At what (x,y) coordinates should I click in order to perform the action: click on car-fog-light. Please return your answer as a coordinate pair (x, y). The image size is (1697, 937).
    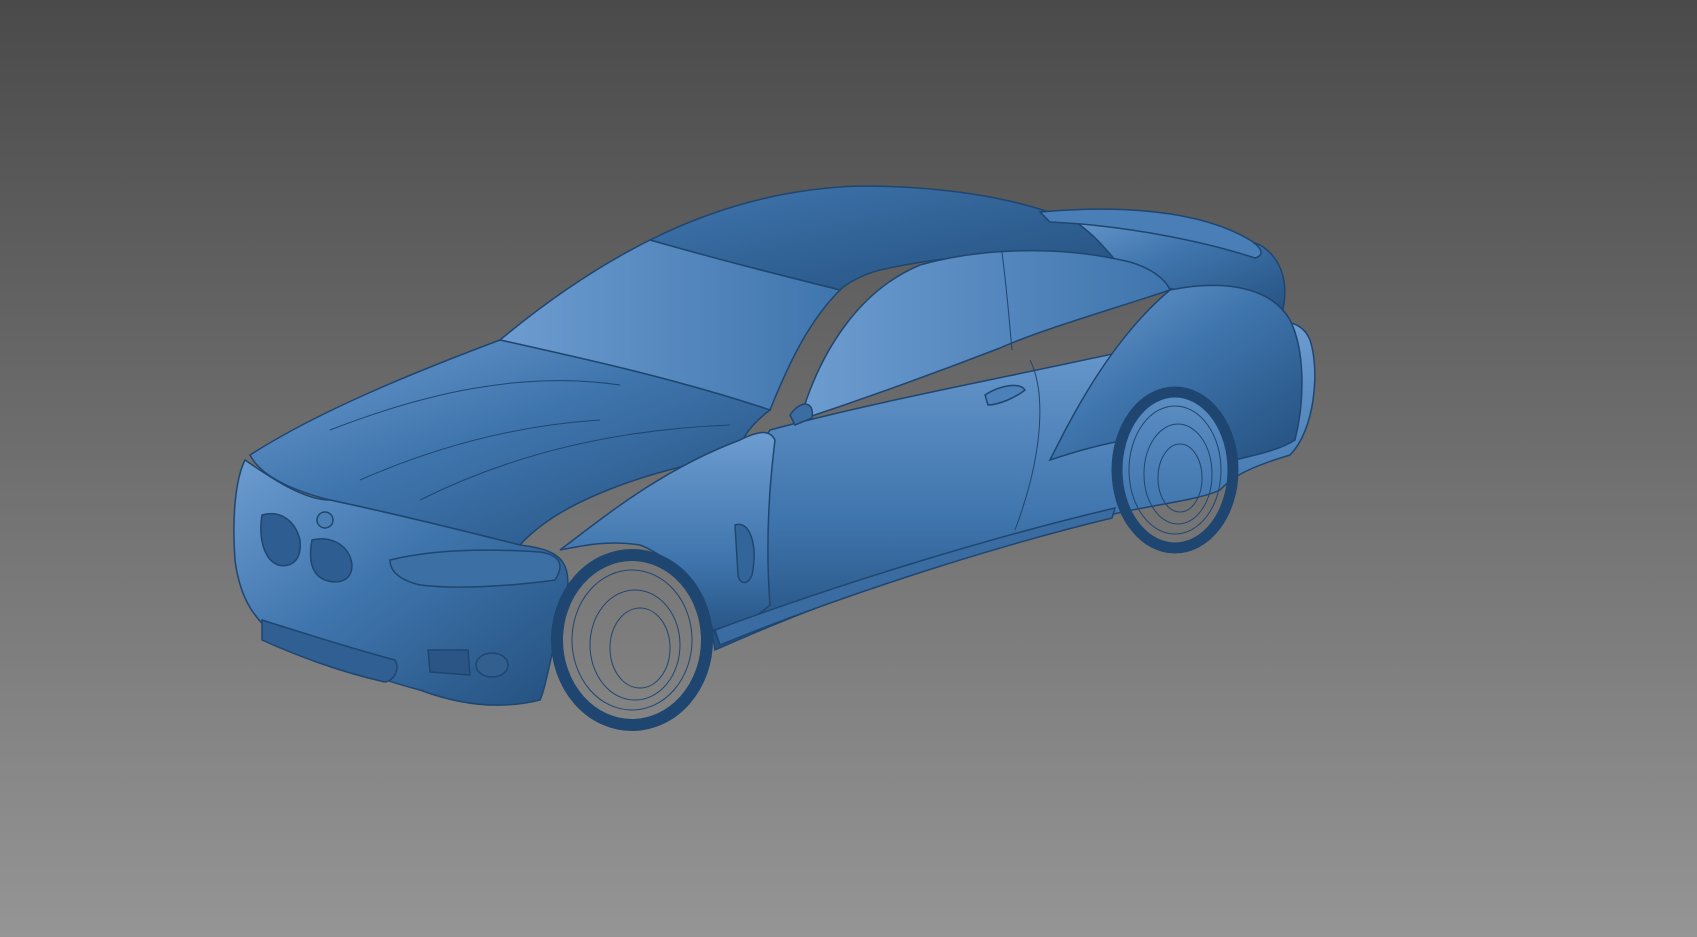
    Looking at the image, I should click on (492, 665).